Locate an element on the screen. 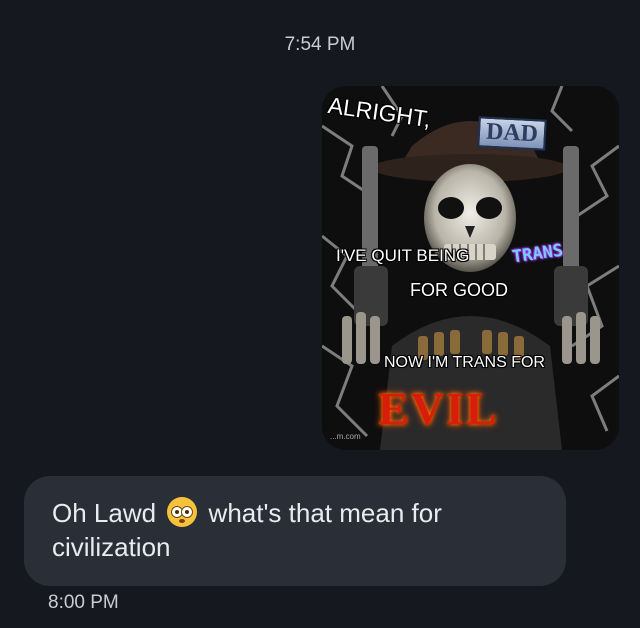 This screenshot has width=640, height=628. meme-caption-now: NOW I'M TRANS FOR is located at coordinates (464, 362).